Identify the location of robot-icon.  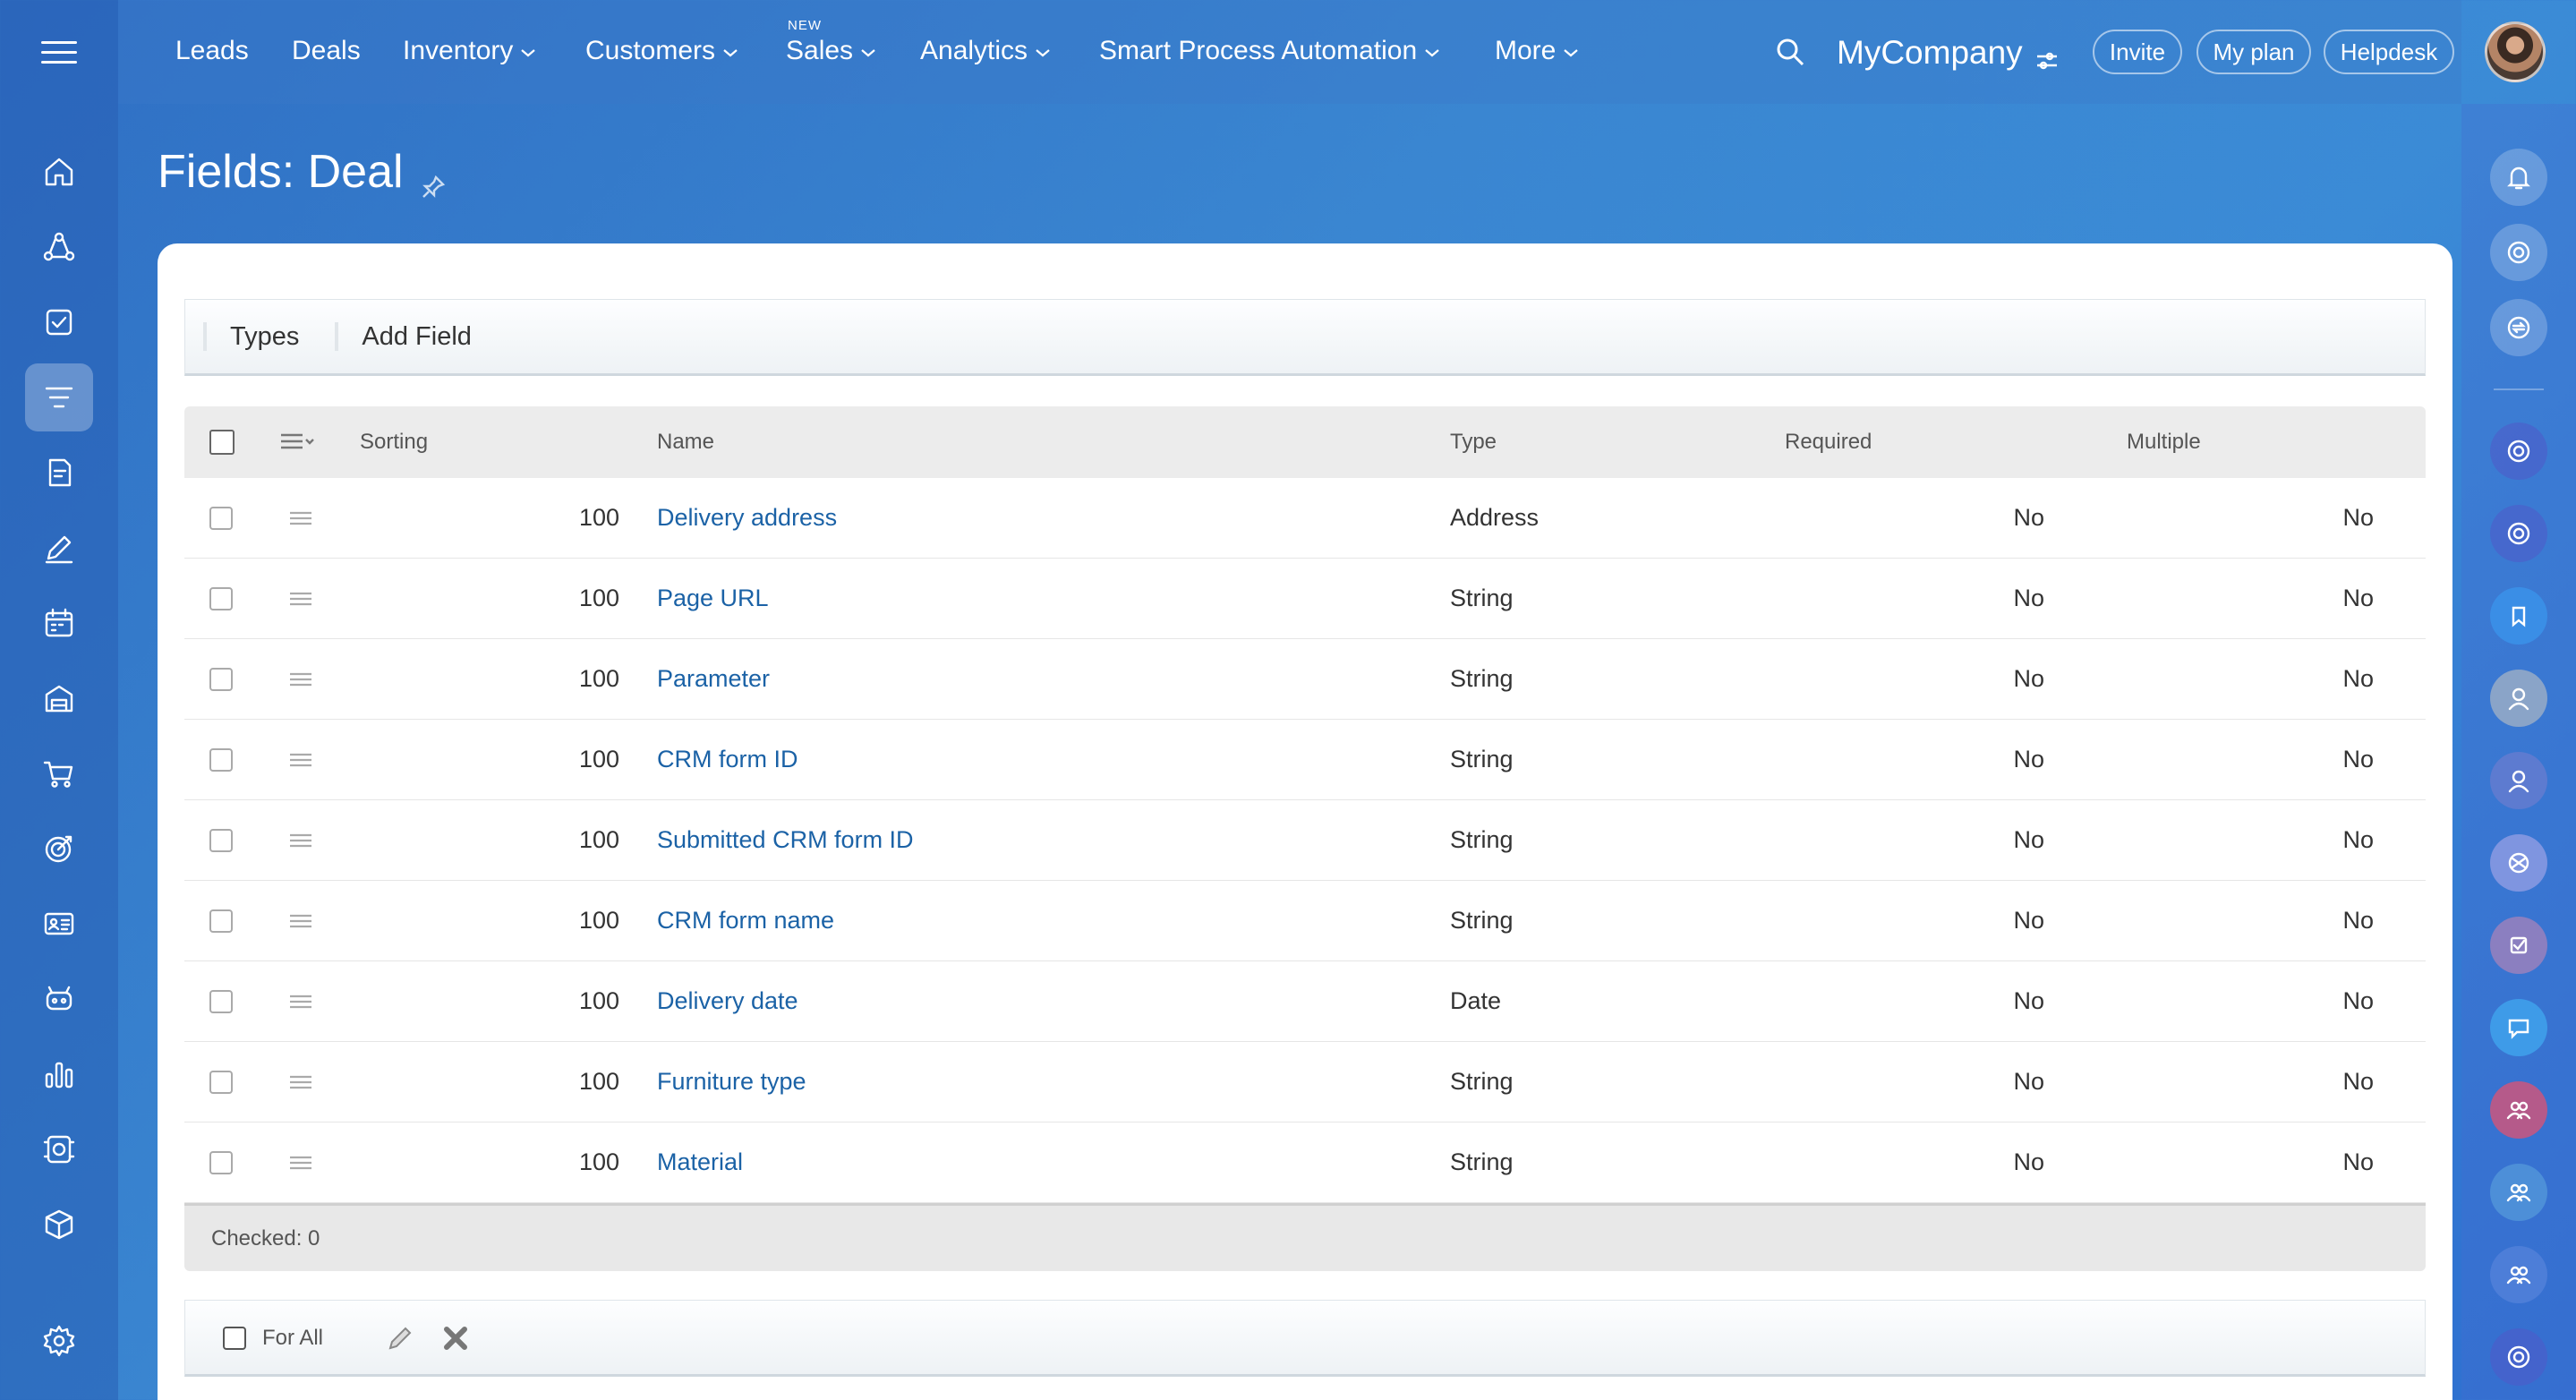
(59, 999).